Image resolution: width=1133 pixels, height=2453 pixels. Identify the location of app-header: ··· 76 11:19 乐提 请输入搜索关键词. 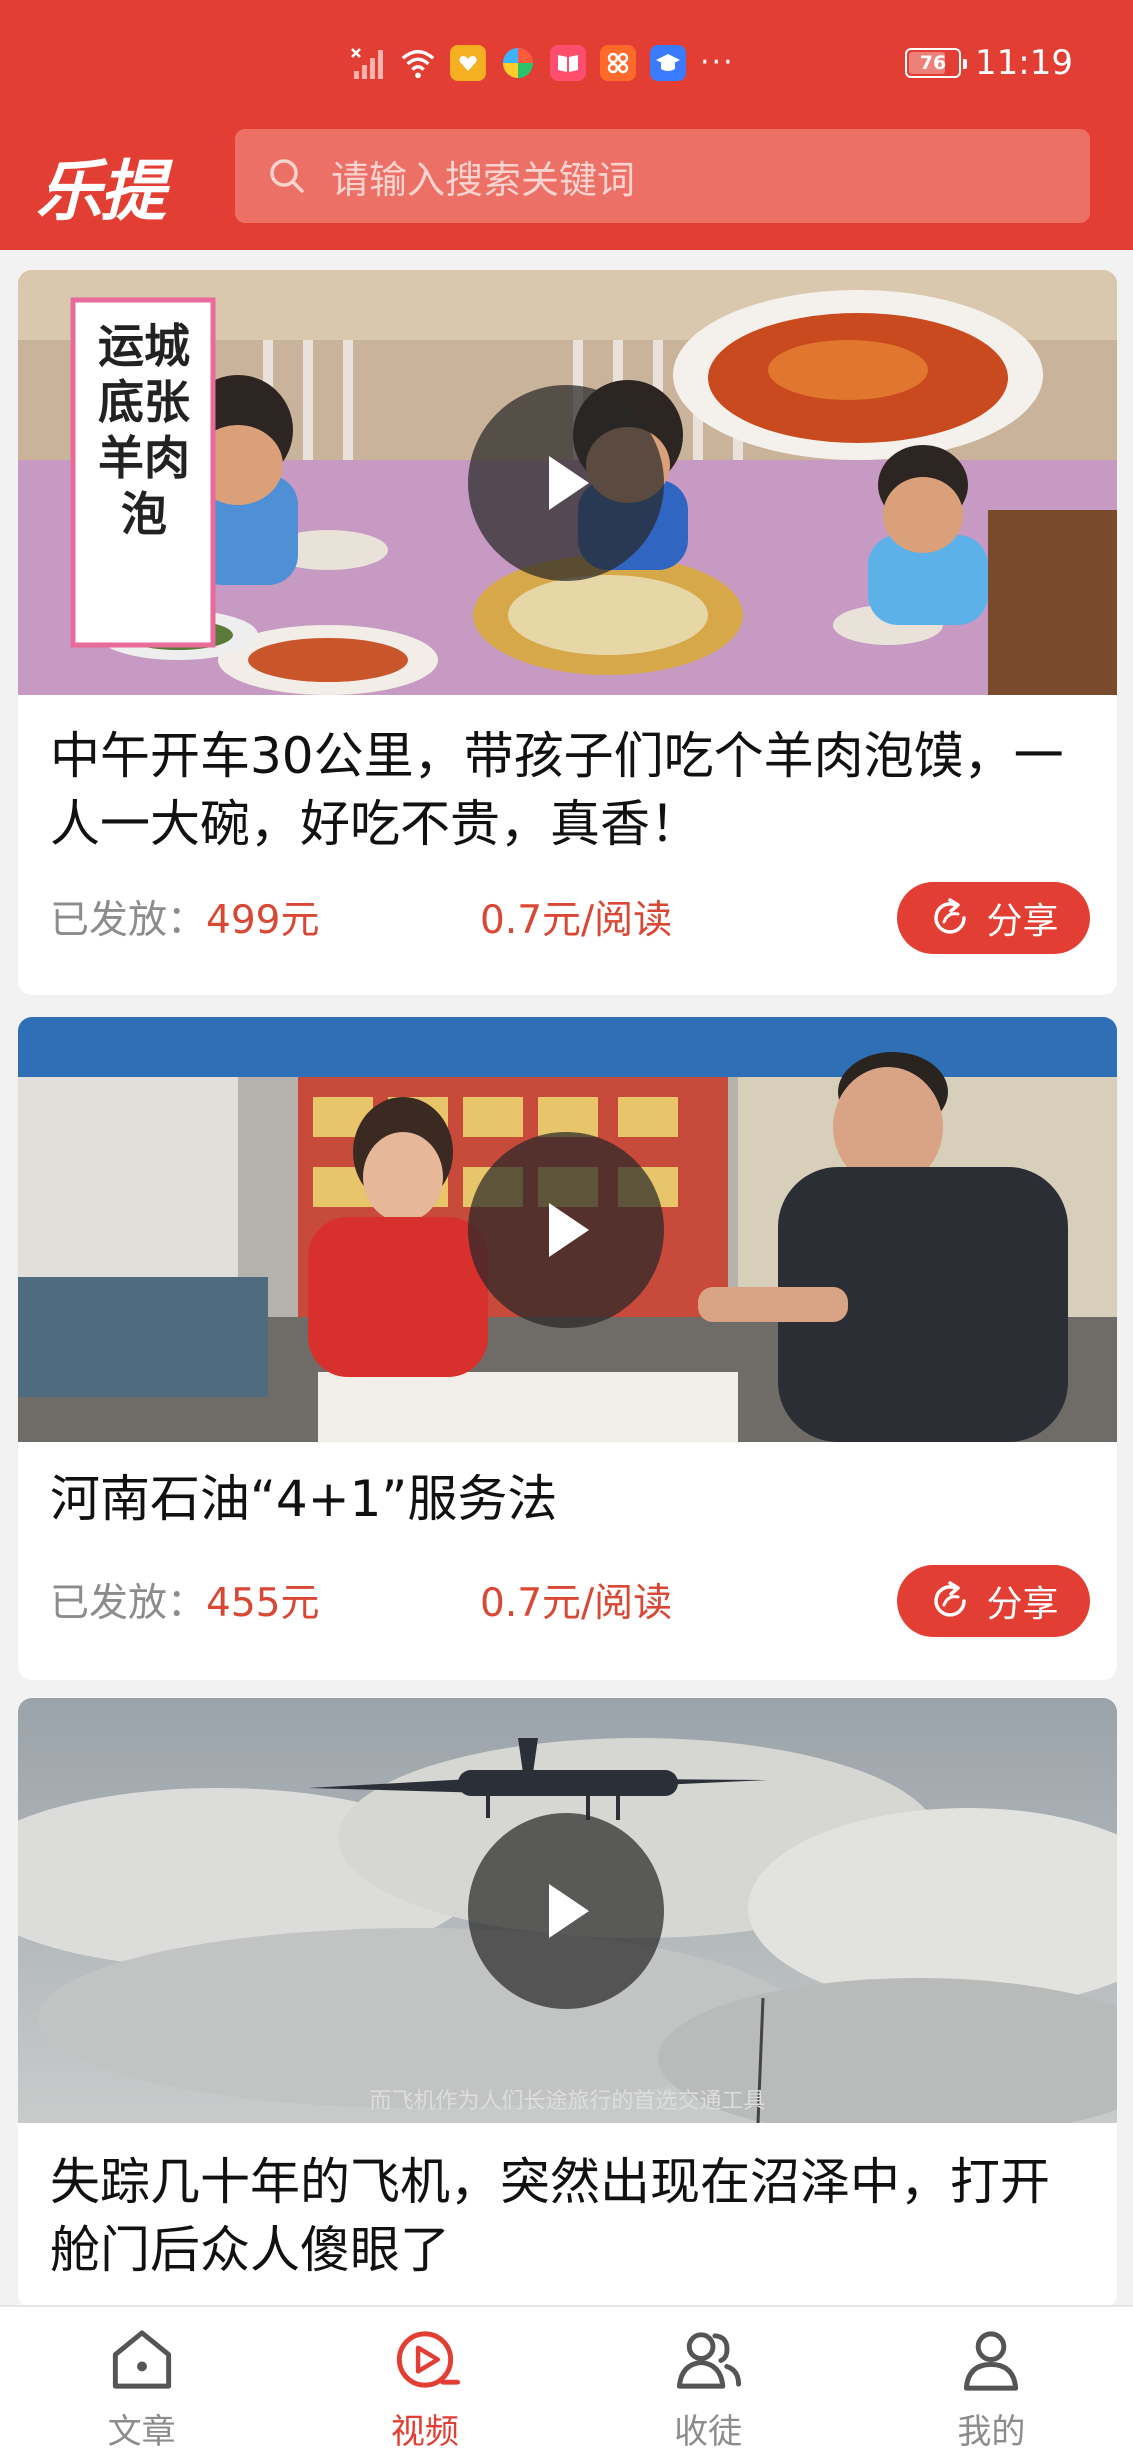
(566, 125).